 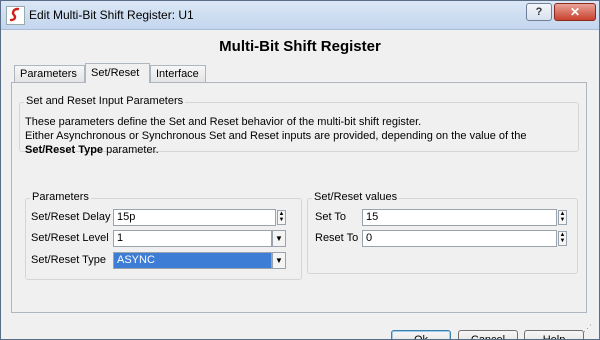 I want to click on tab-set-reset: Set/Reset, so click(x=117, y=73).